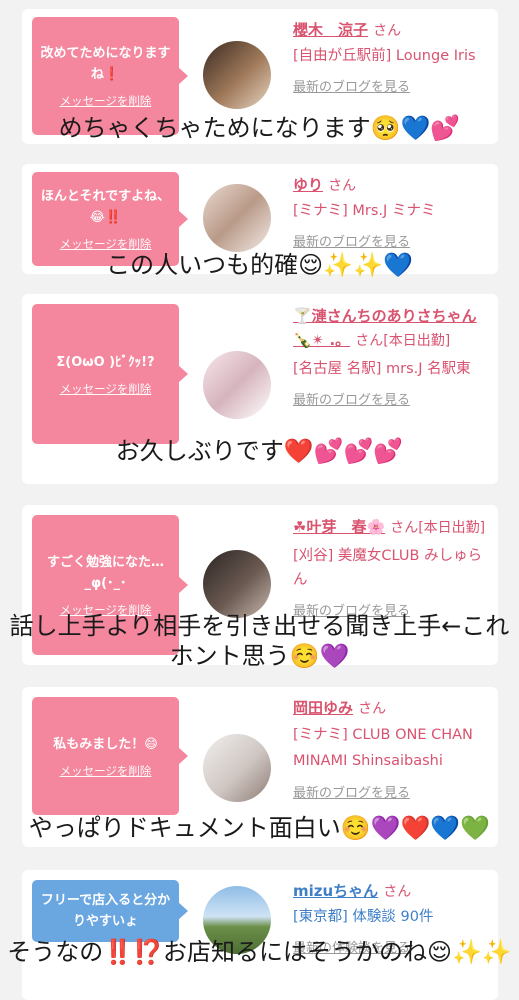 This screenshot has height=1000, width=519. I want to click on shop-info: [名古屋 名駅] mrs.J 名駅東, so click(382, 369).